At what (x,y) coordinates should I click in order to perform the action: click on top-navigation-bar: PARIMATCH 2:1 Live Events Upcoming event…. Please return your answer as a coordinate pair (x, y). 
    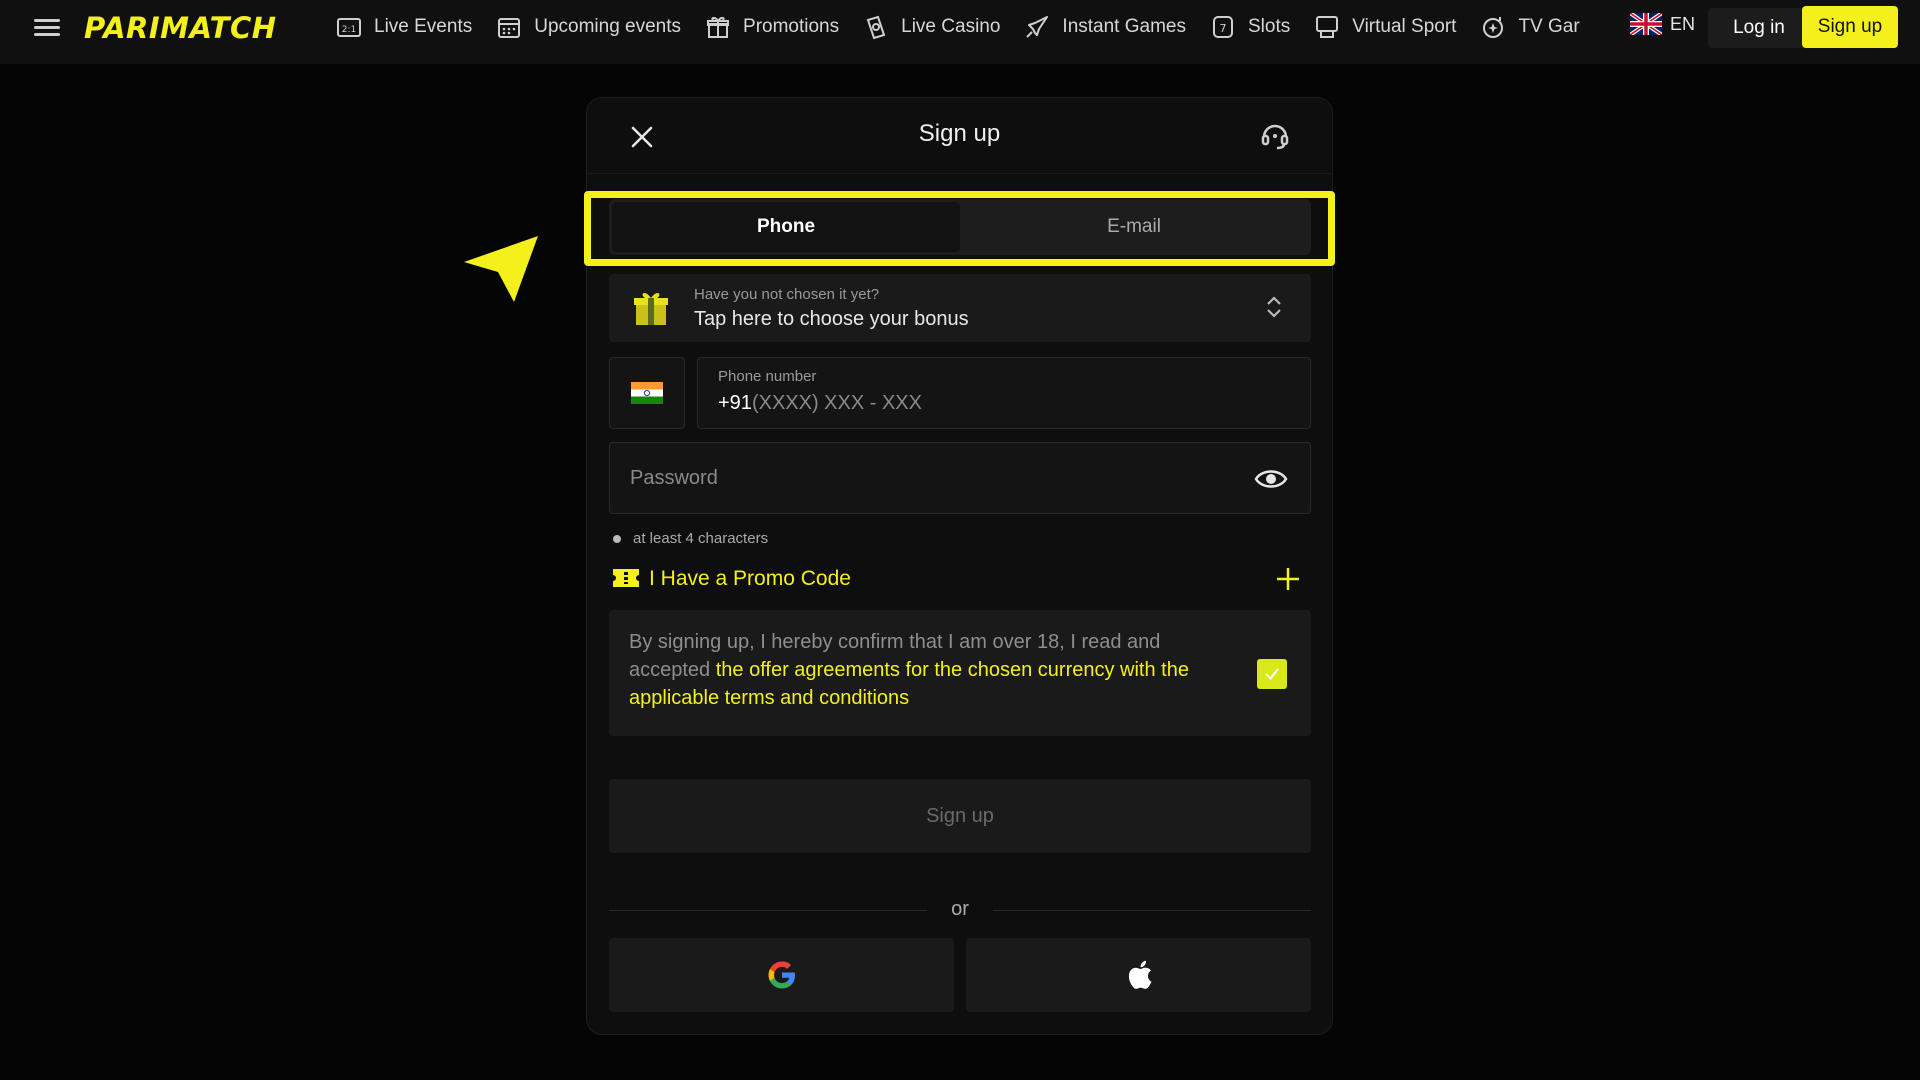
    Looking at the image, I should click on (960, 32).